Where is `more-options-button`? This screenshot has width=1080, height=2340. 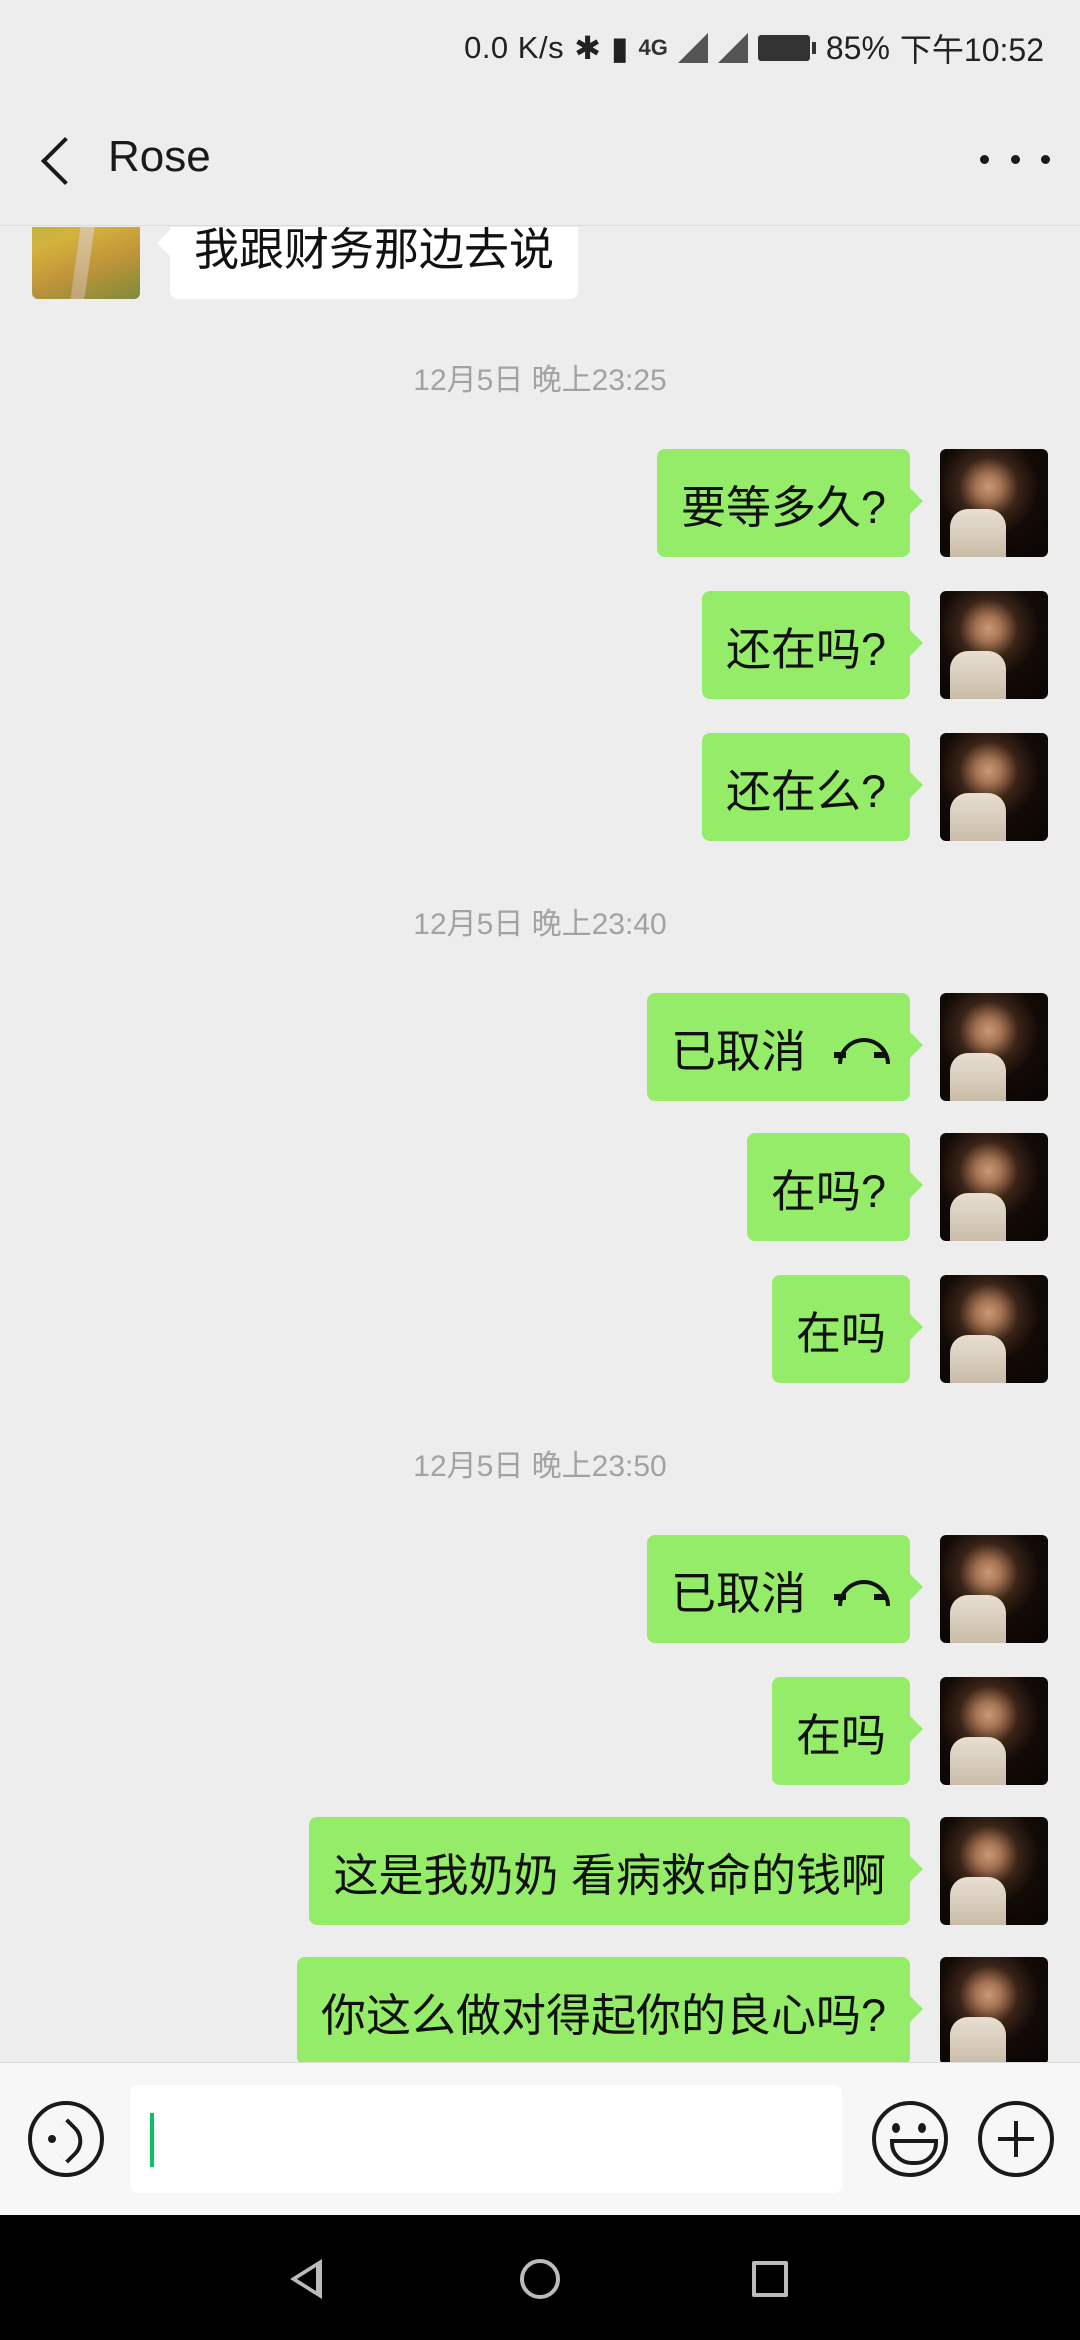
more-options-button is located at coordinates (1015, 159).